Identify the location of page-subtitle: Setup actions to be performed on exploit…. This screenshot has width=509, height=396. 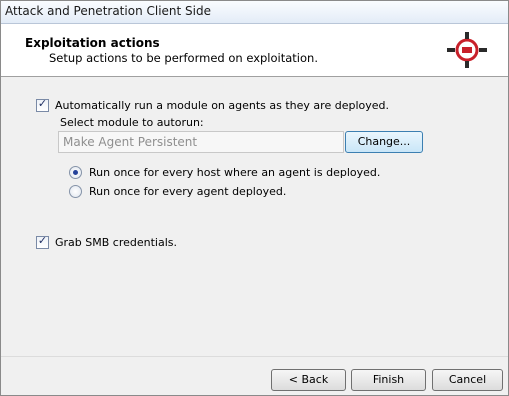
(183, 58).